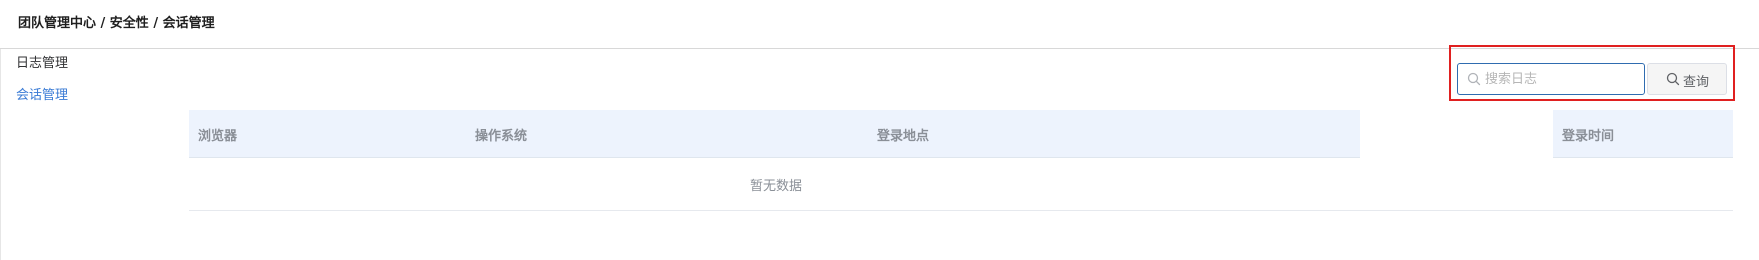 This screenshot has width=1759, height=260. What do you see at coordinates (217, 134) in the screenshot?
I see `column-header-browser: 浏览器` at bounding box center [217, 134].